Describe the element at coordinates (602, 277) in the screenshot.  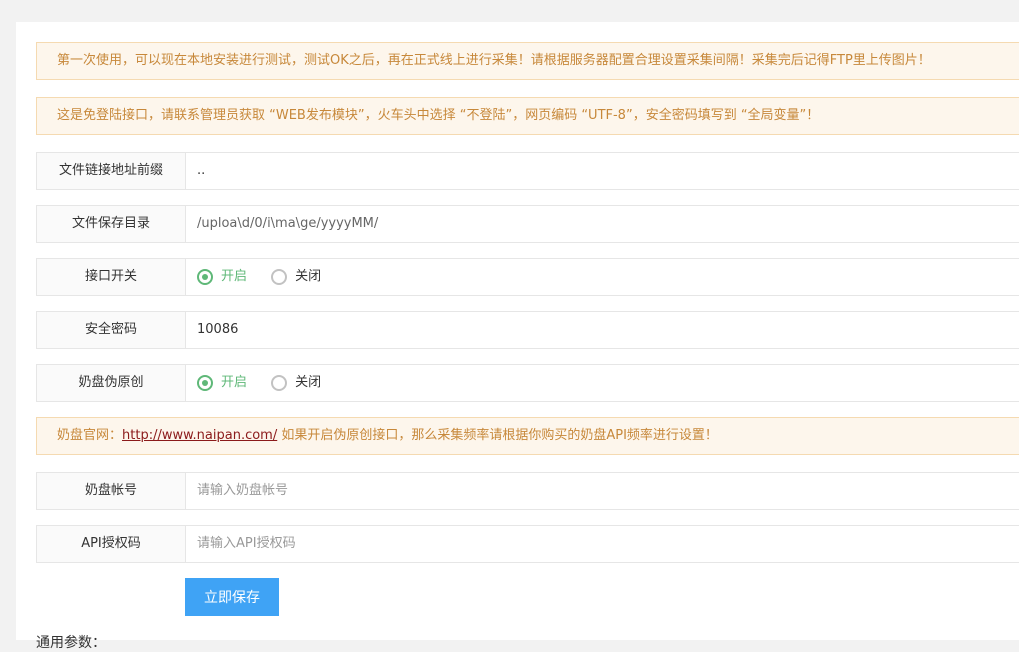
I see `api-switch-radio-group: 开启 关闭` at that location.